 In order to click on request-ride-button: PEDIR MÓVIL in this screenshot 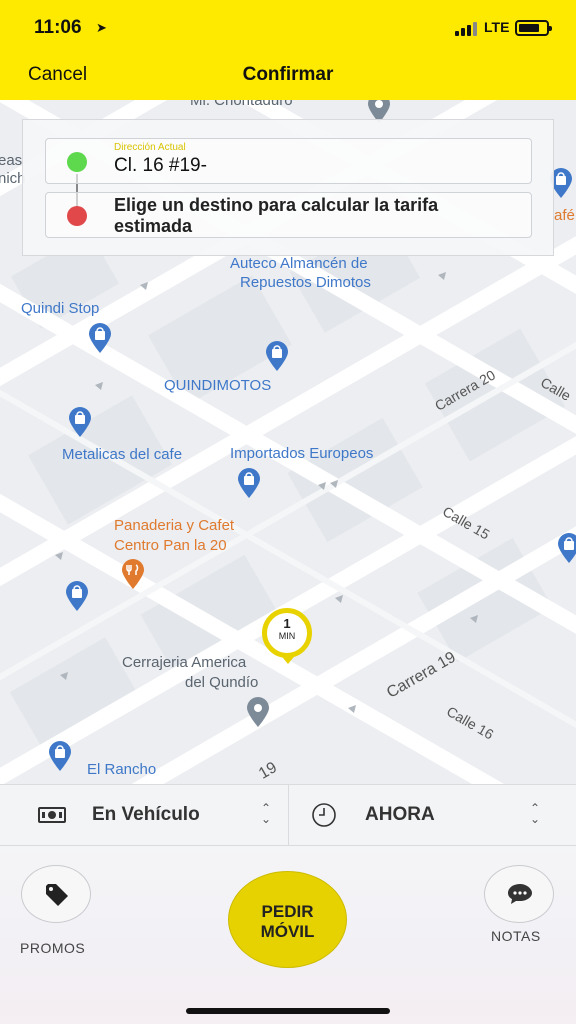, I will do `click(287, 919)`.